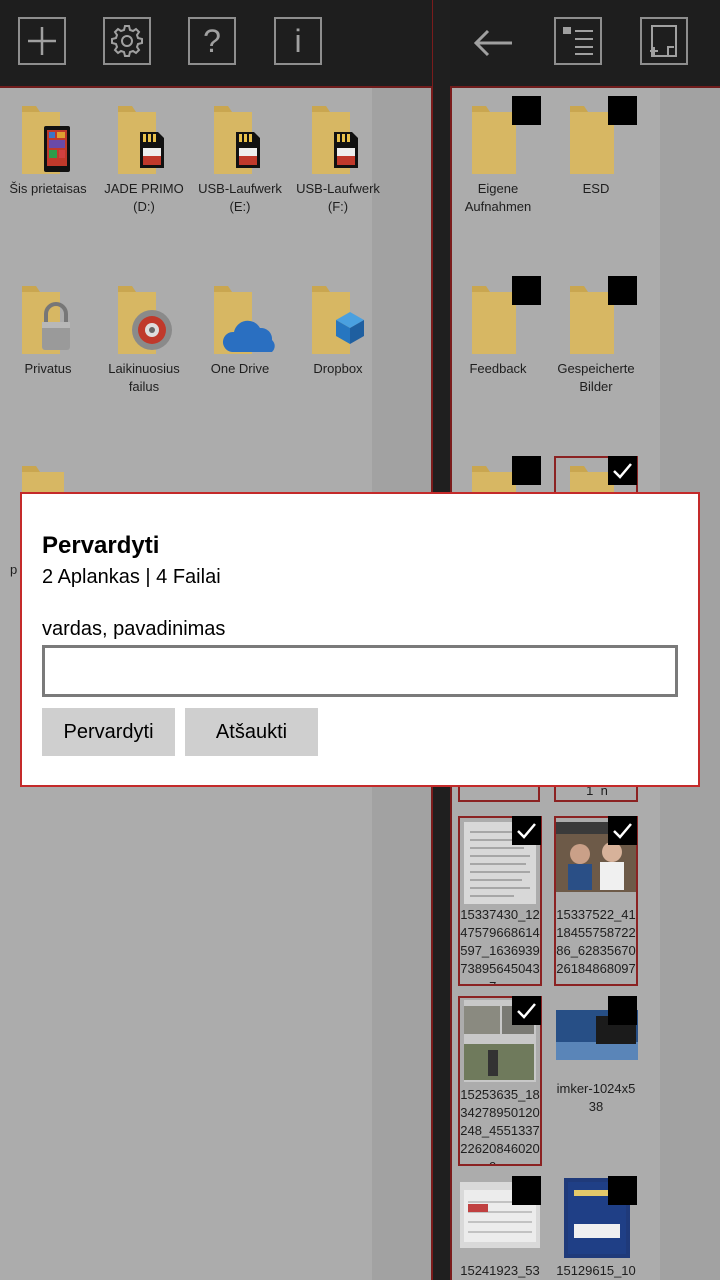 The height and width of the screenshot is (1280, 720). I want to click on cloud-folder-icon, so click(240, 318).